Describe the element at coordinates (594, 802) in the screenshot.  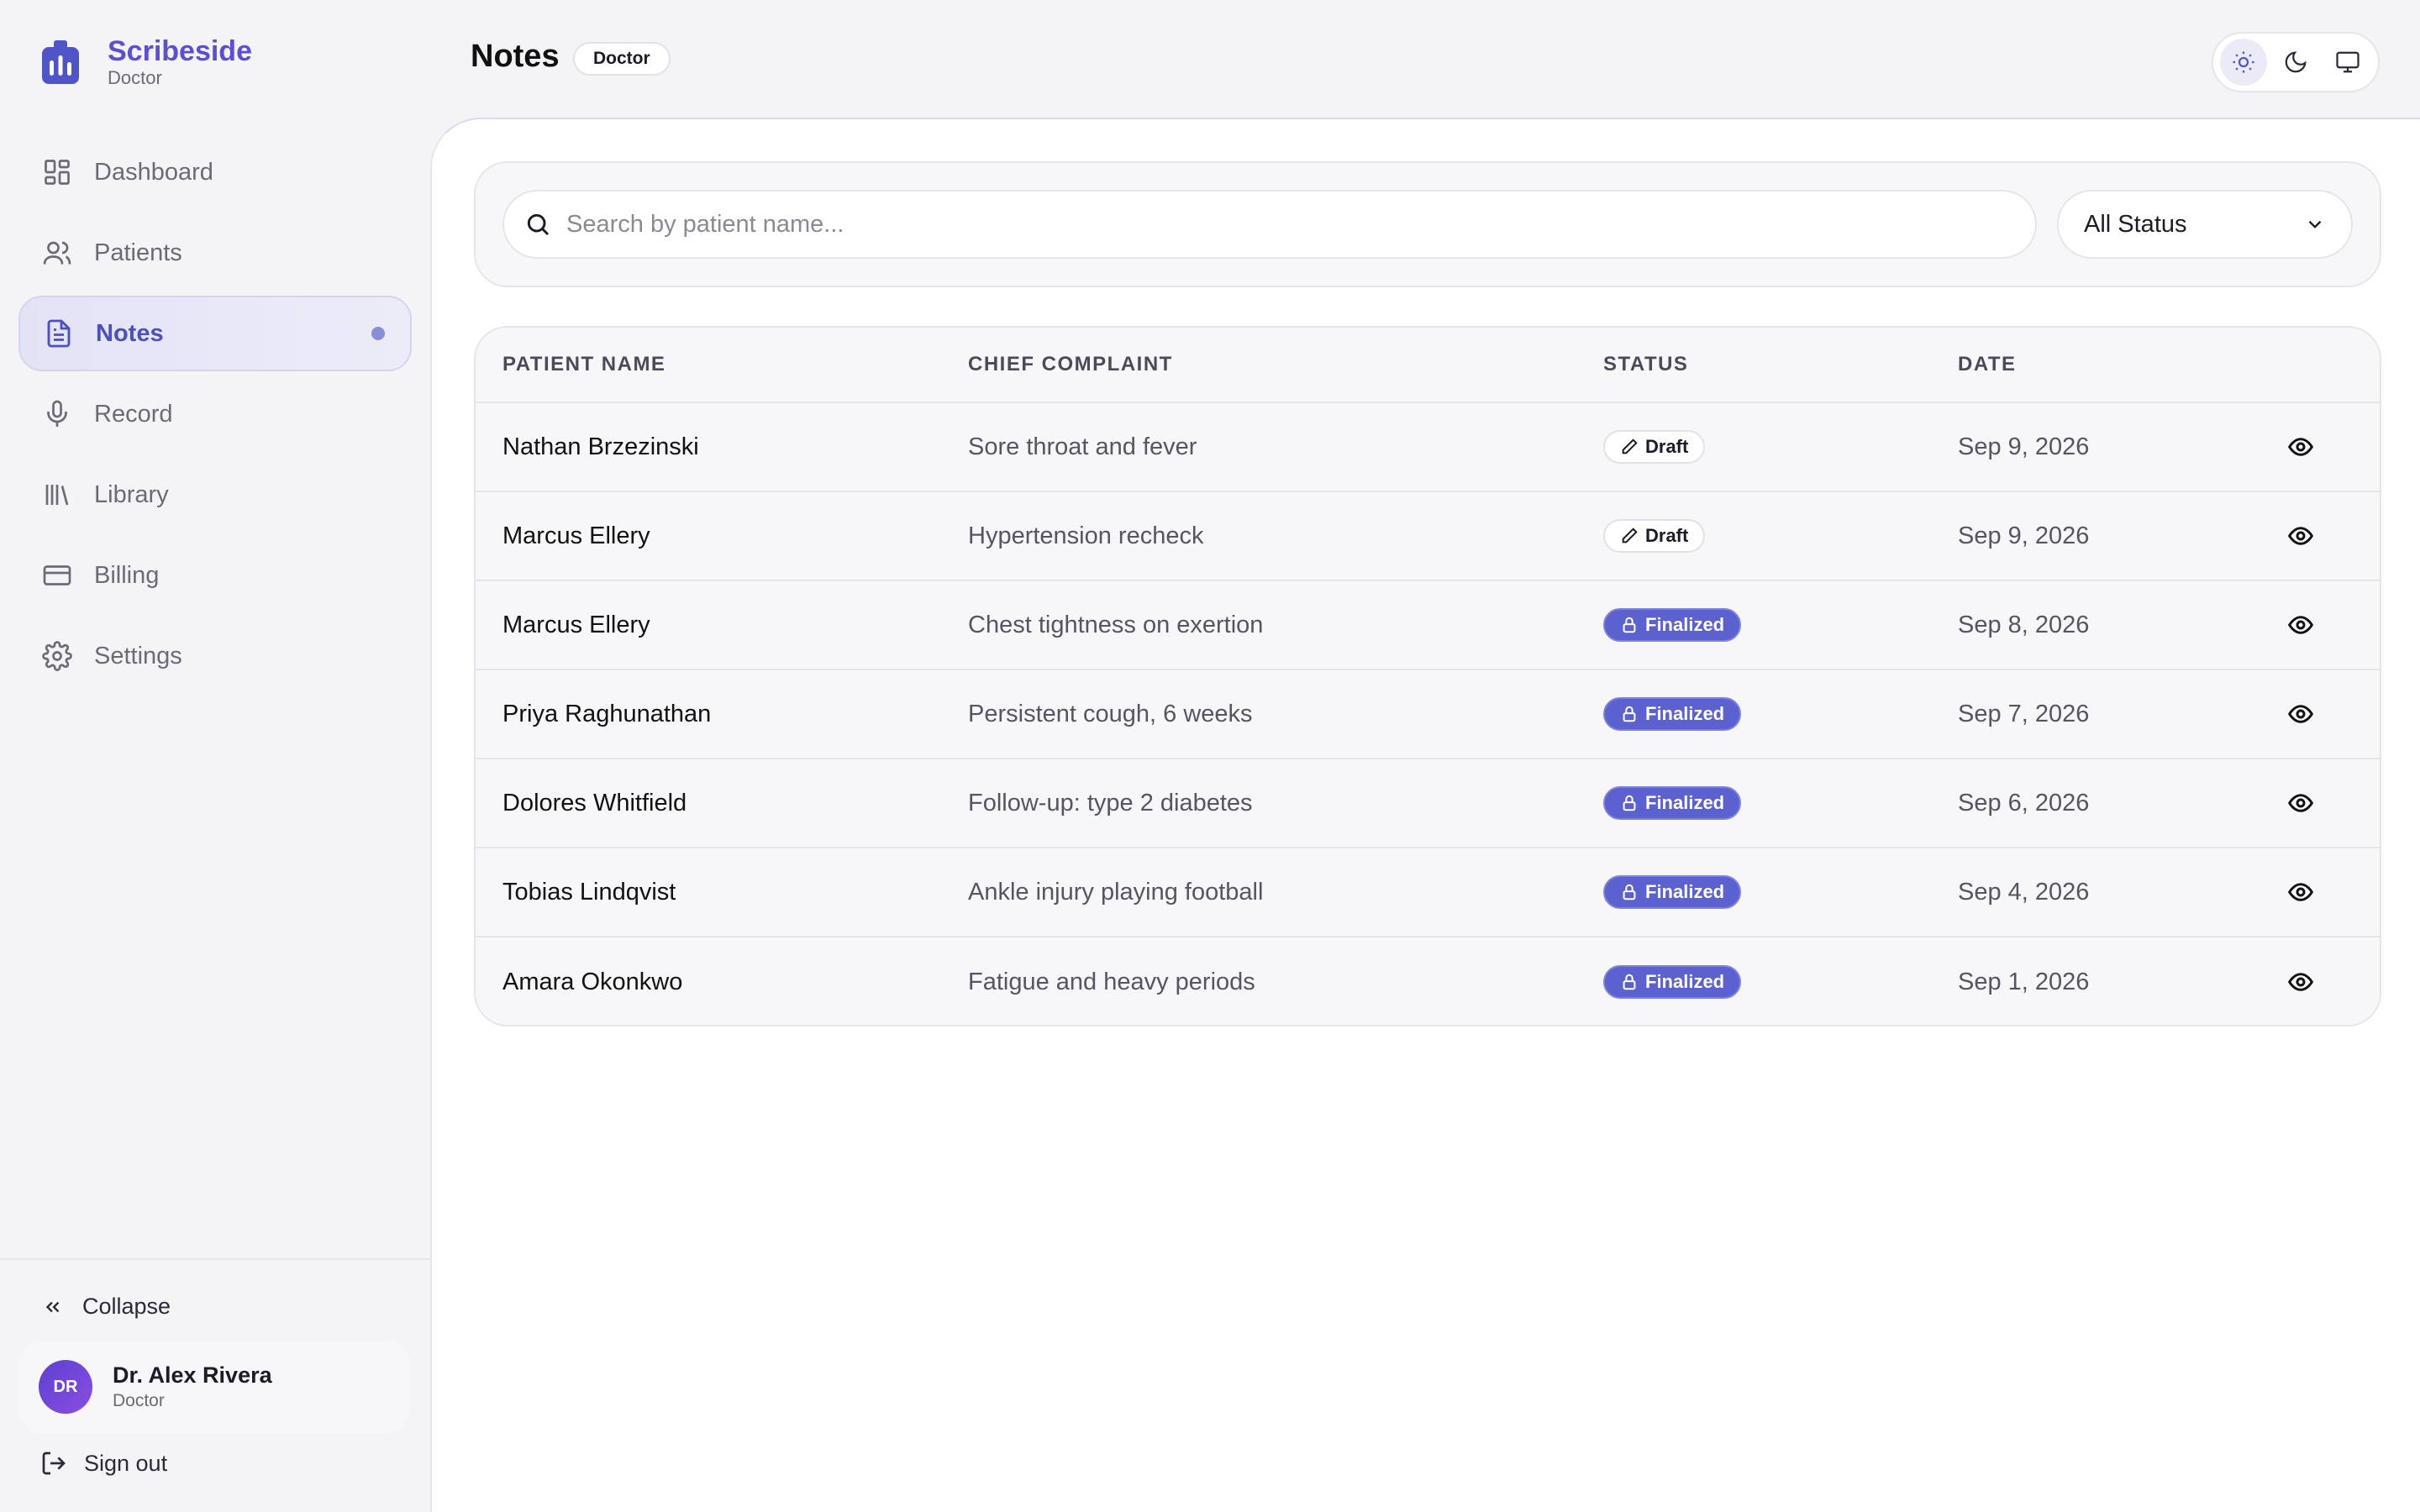
I see `patient-name: Dolores Whitfield` at that location.